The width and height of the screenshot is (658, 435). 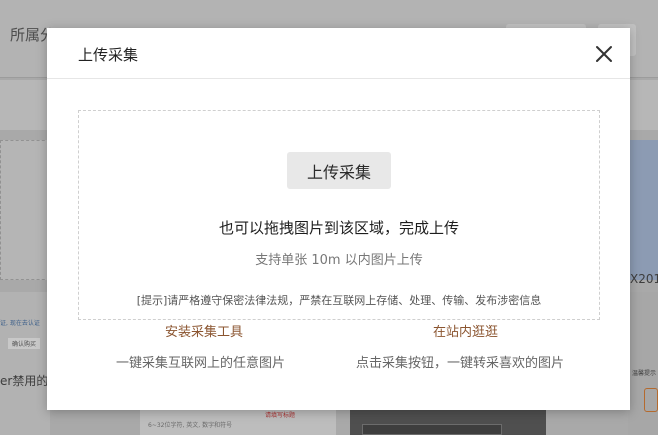 I want to click on modal-header: 上传采集, so click(x=338, y=53).